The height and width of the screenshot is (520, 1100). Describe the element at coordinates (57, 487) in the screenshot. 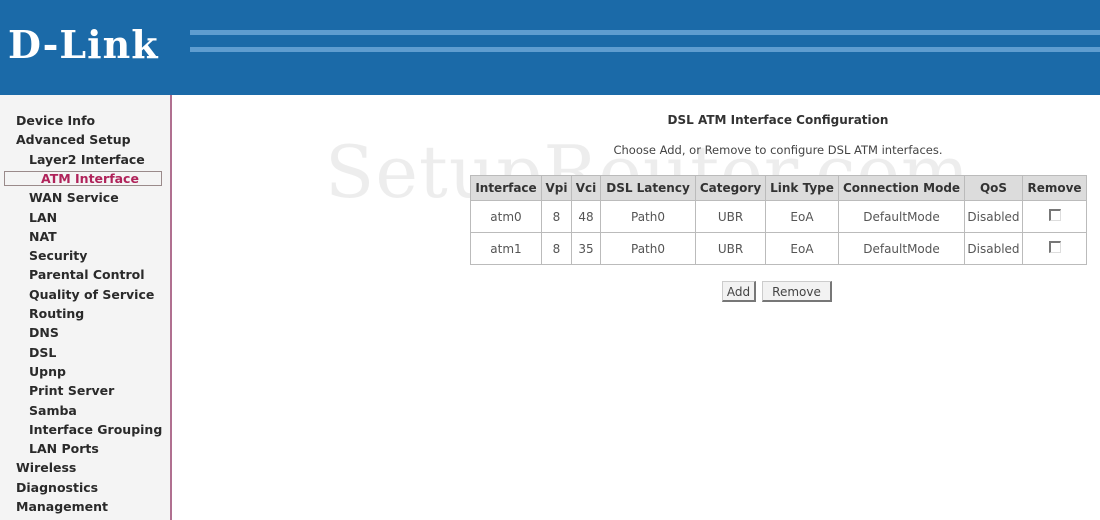

I see `sidebar-item-diagnostics: Diagnostics` at that location.